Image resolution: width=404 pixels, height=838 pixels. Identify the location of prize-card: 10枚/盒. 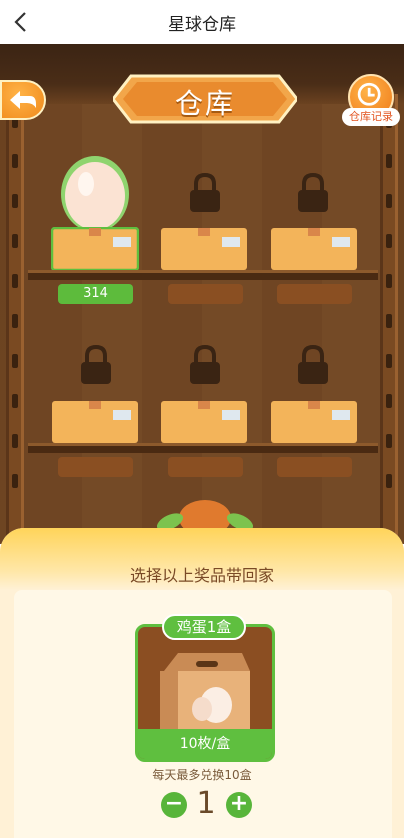
(205, 693).